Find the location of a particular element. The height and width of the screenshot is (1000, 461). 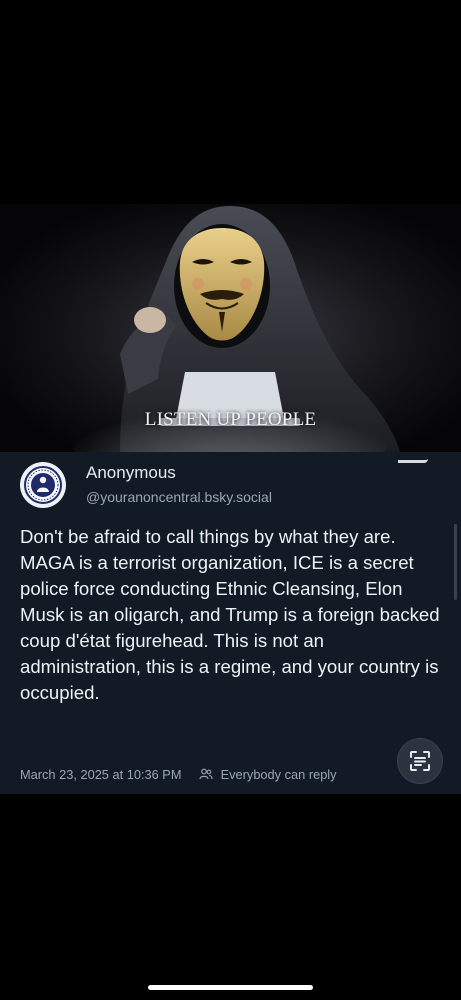

hero-caption: LISTEN UP PEOPLE is located at coordinates (230, 419).